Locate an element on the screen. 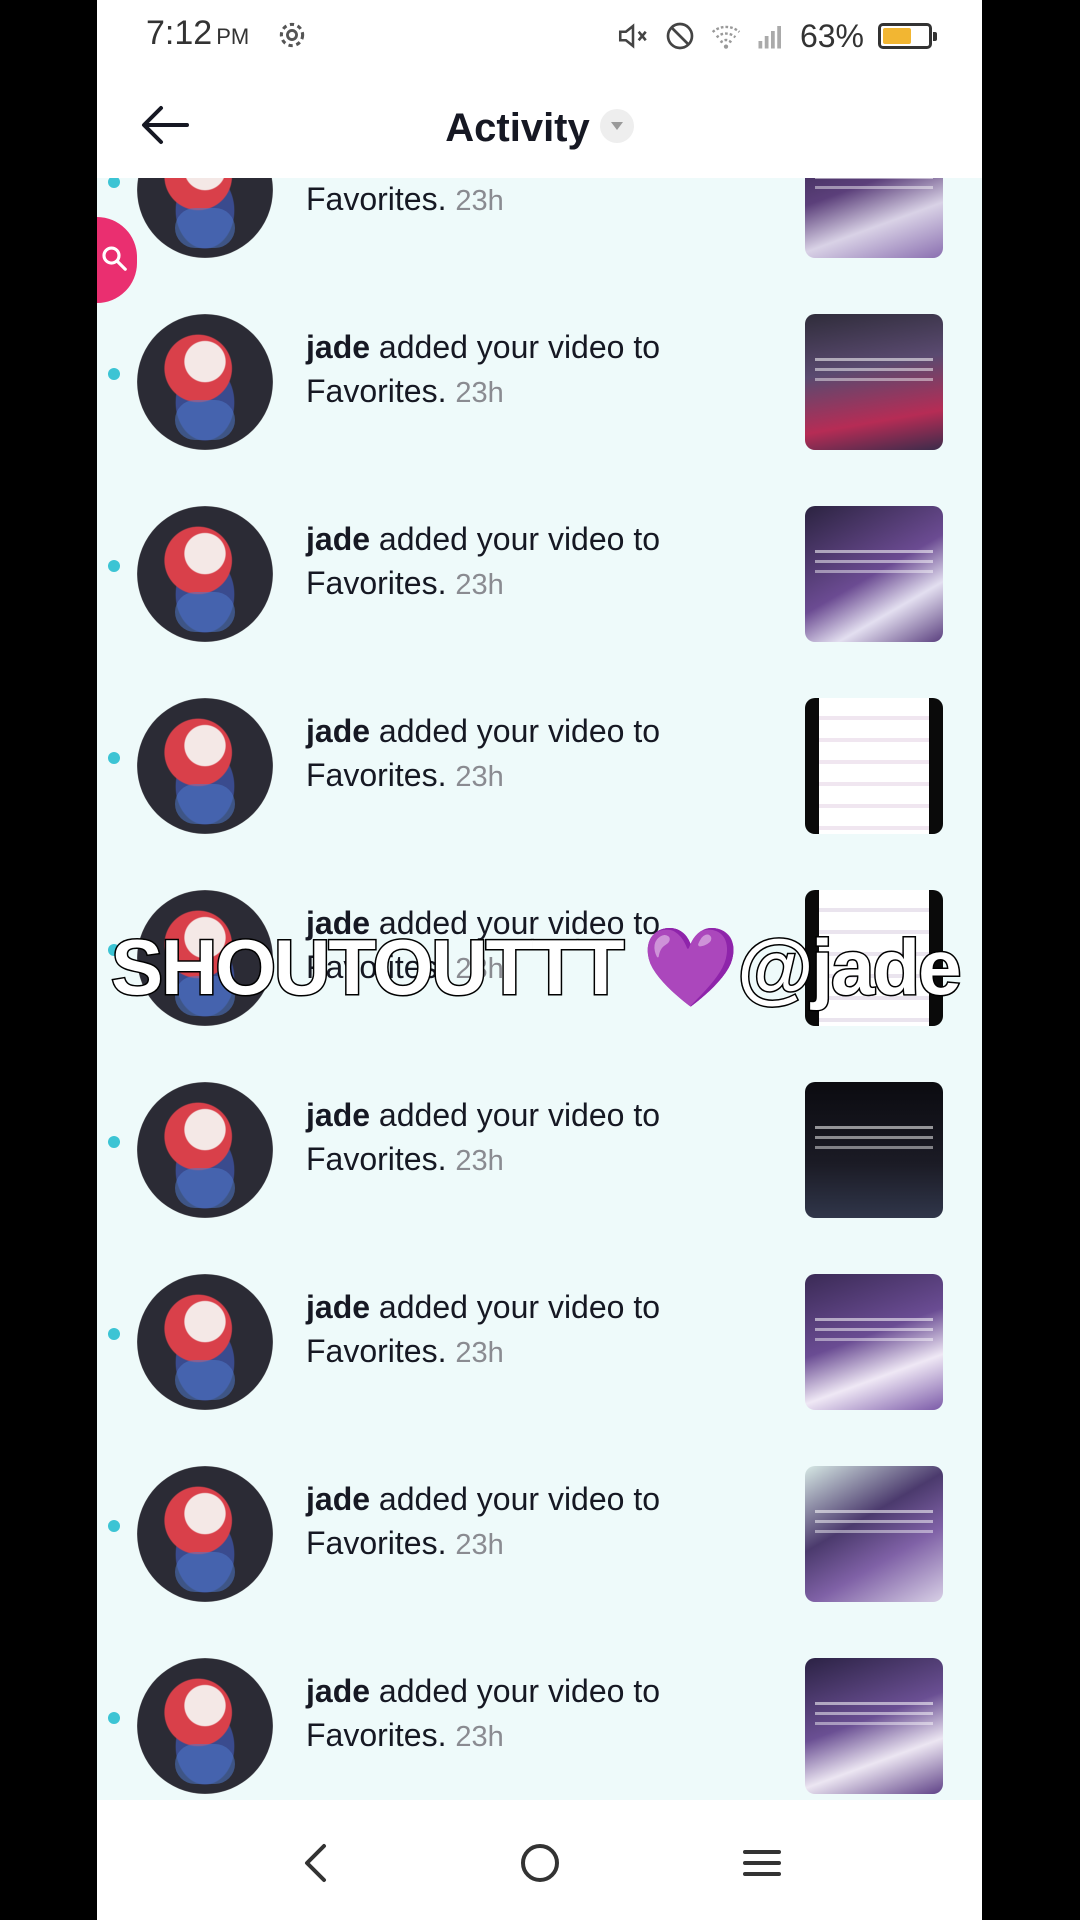 The image size is (1080, 1920). page-title: Activity is located at coordinates (517, 128).